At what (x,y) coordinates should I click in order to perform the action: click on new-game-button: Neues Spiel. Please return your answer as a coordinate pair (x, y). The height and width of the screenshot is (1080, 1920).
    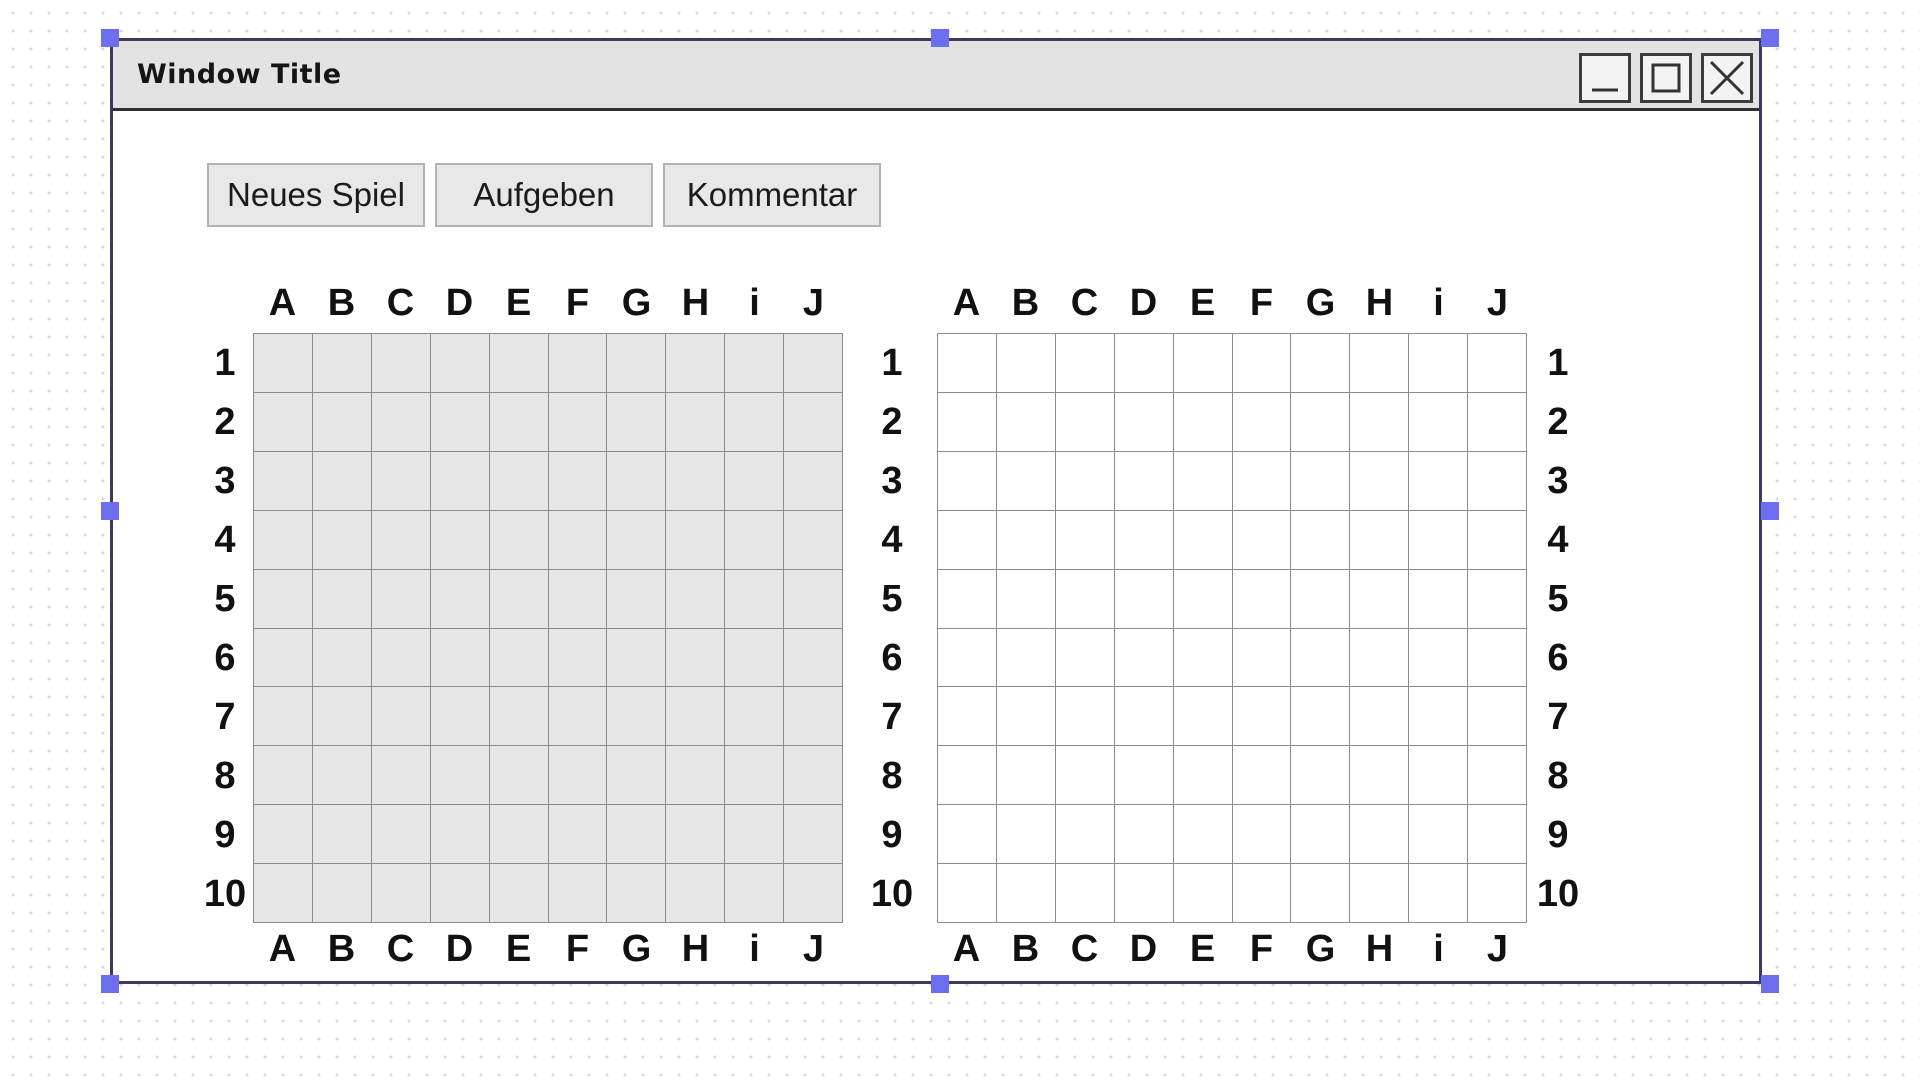
    Looking at the image, I should click on (316, 195).